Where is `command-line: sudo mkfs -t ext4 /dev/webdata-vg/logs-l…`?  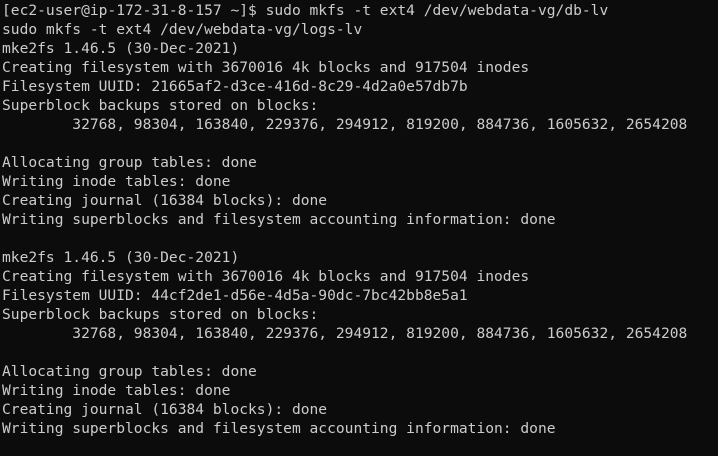
command-line: sudo mkfs -t ext4 /dev/webdata-vg/logs-l… is located at coordinates (182, 29).